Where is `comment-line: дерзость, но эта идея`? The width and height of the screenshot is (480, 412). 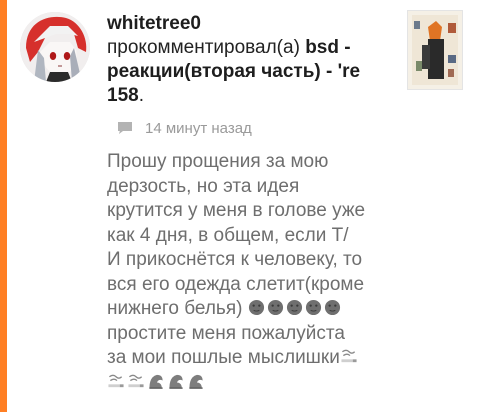 comment-line: дерзость, но эта идея is located at coordinates (203, 186).